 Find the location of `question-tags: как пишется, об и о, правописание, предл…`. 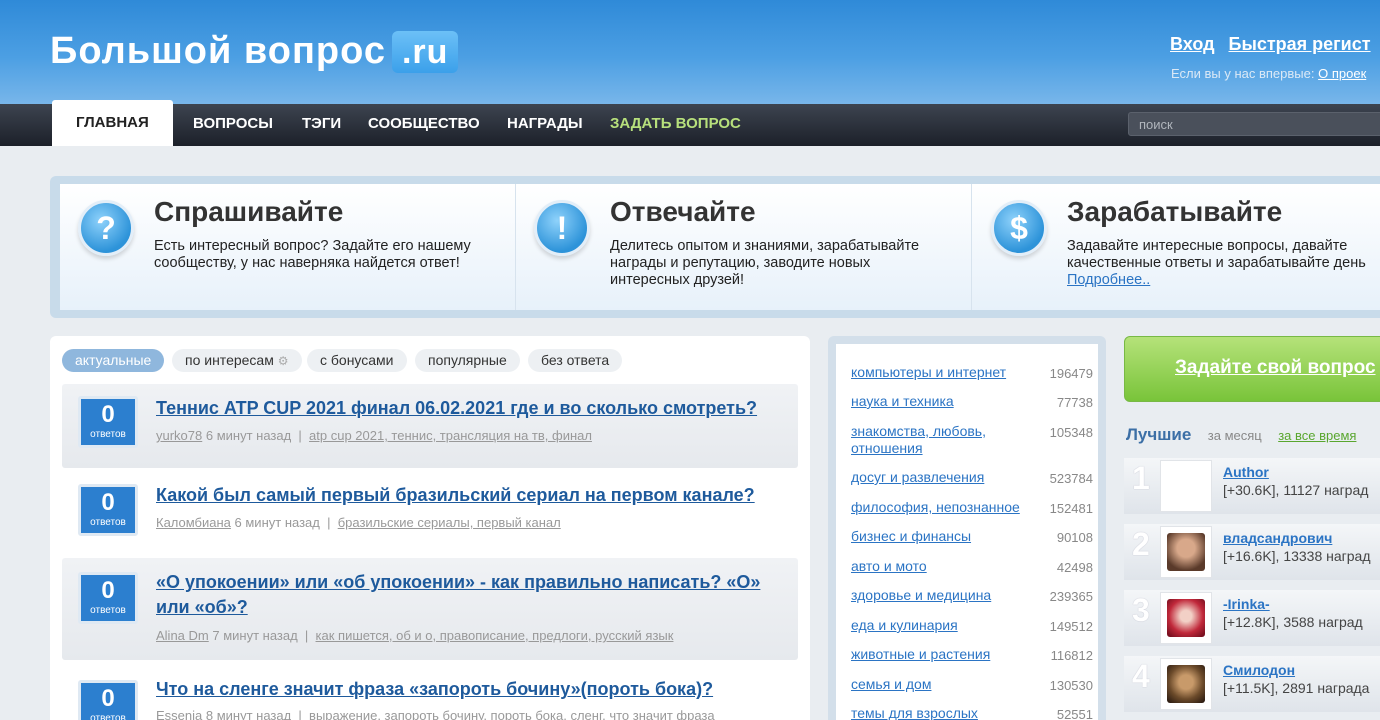

question-tags: как пишется, об и о, правописание, предл… is located at coordinates (495, 635).